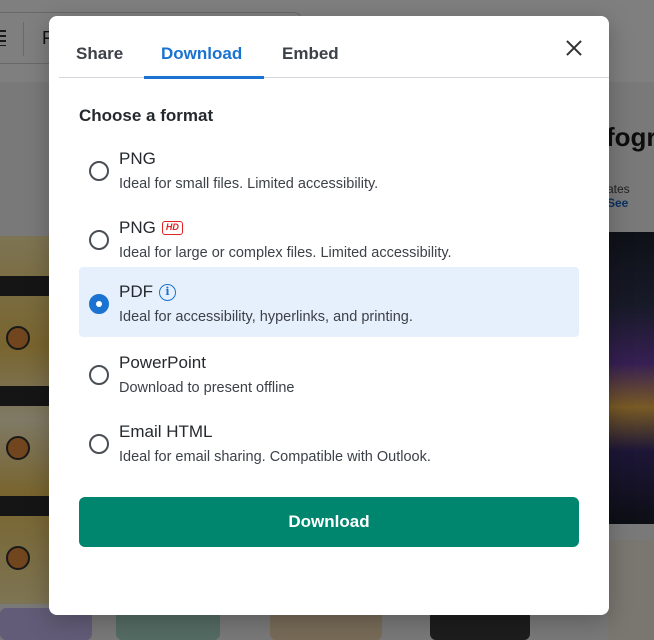 The height and width of the screenshot is (640, 654). I want to click on tab-embed: Embed, so click(310, 54).